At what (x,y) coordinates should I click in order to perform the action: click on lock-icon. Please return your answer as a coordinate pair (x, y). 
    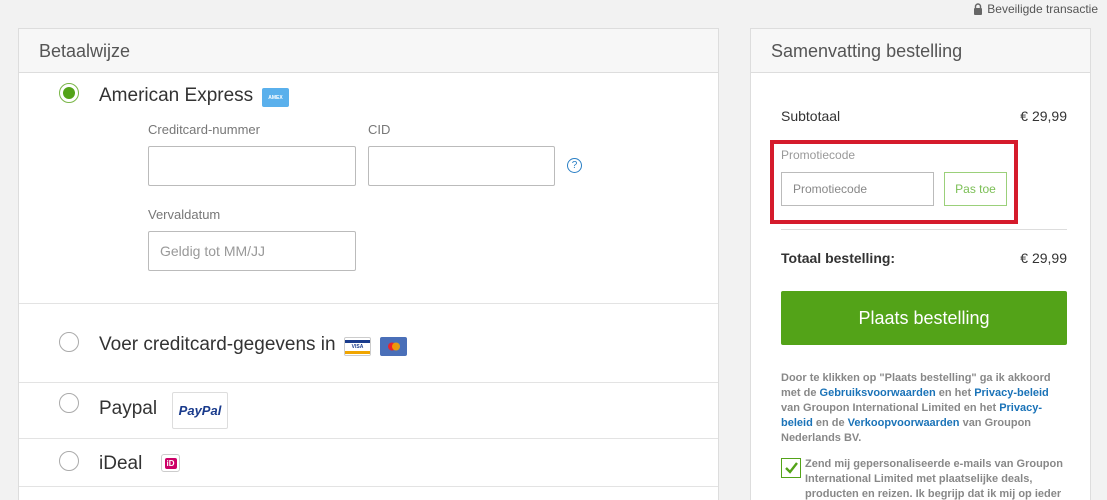
    Looking at the image, I should click on (978, 9).